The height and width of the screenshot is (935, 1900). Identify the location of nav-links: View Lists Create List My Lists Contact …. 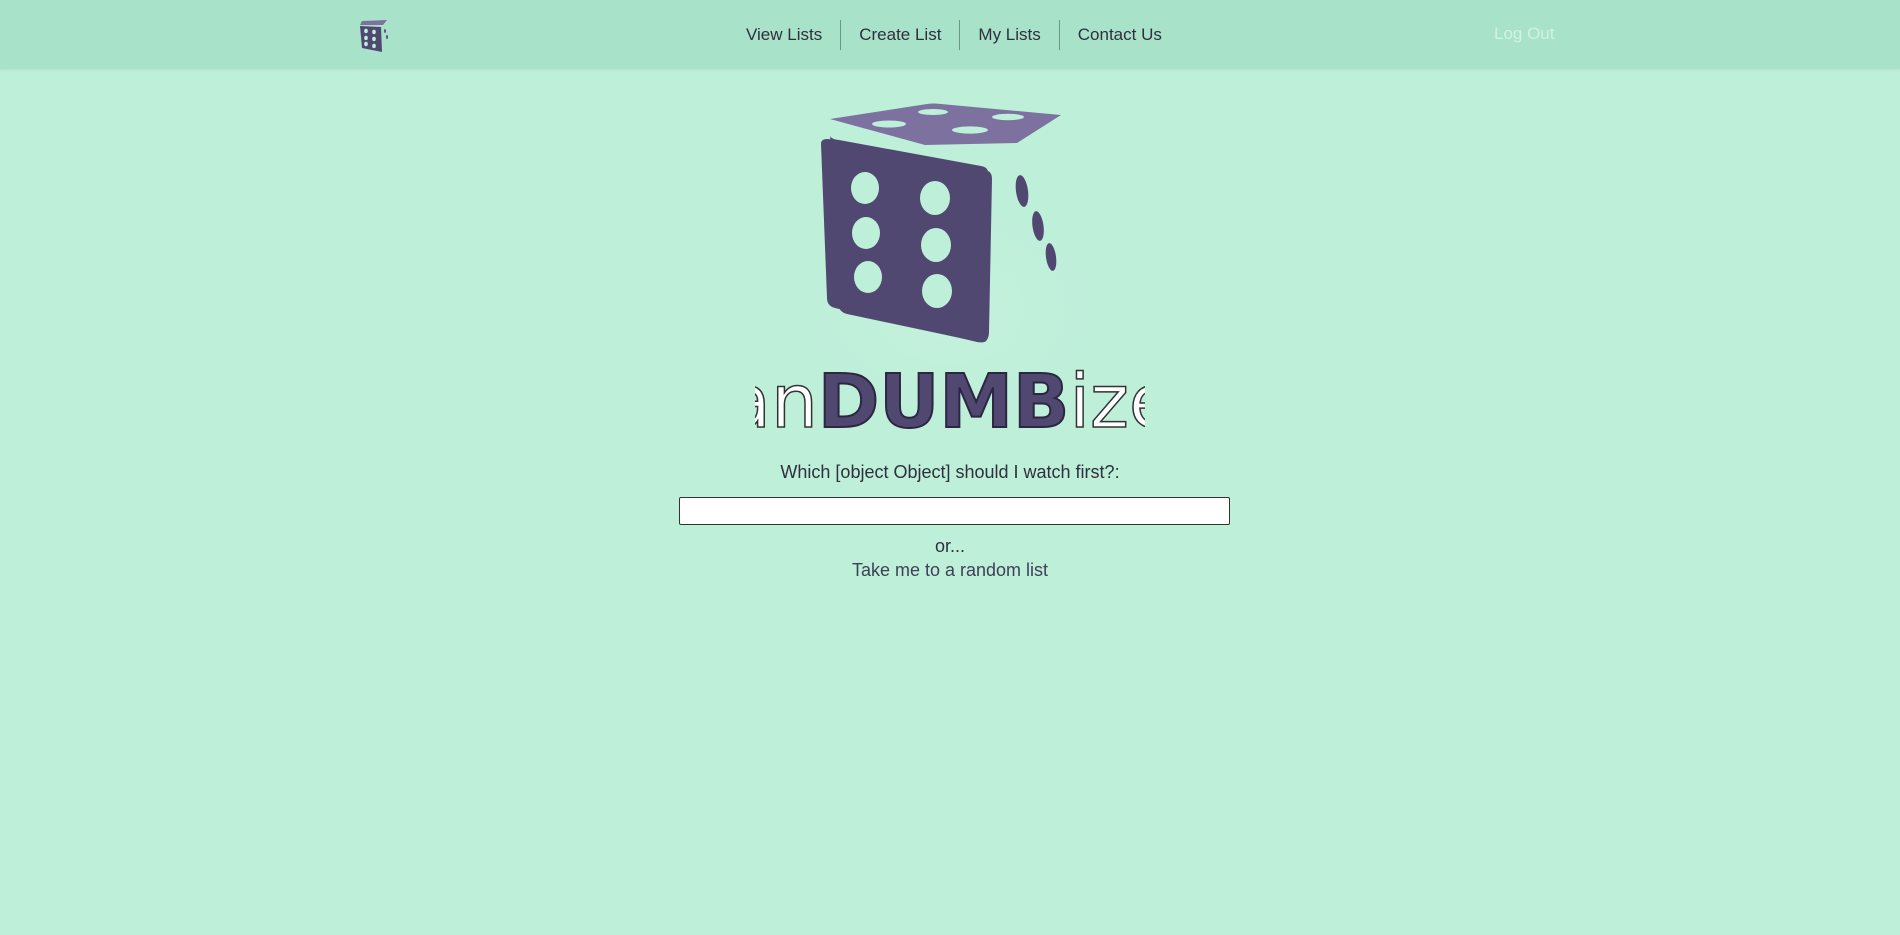
(954, 35).